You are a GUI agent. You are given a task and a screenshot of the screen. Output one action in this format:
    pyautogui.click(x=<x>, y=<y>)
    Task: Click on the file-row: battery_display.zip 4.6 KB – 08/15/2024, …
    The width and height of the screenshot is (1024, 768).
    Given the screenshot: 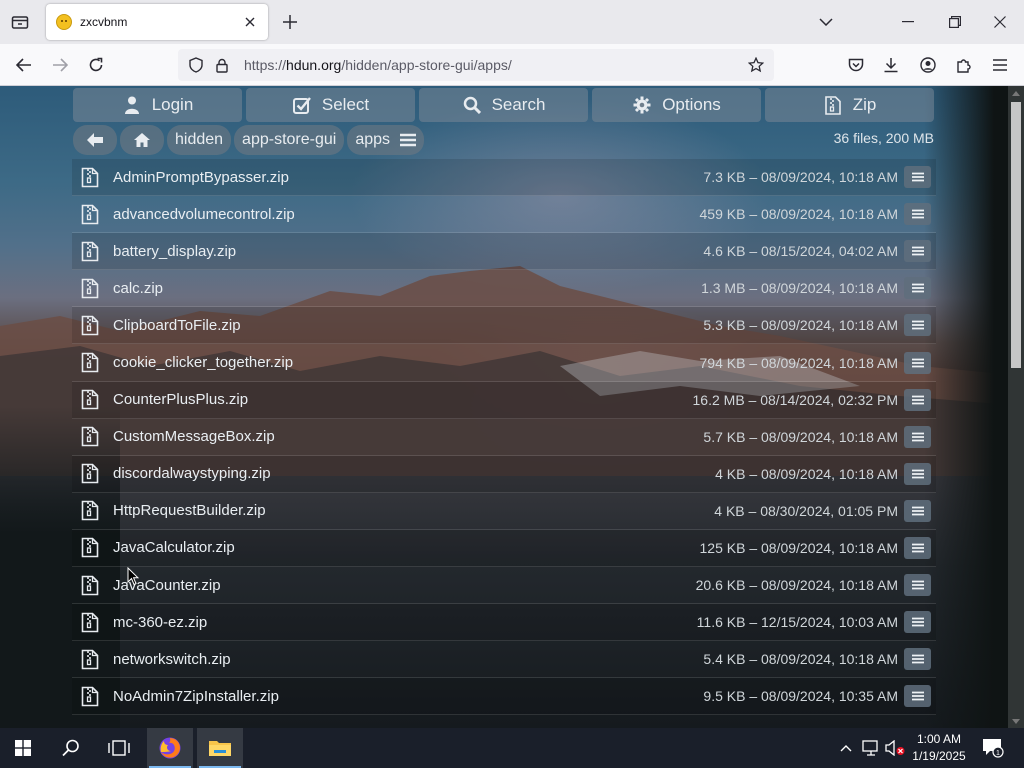 What is the action you would take?
    pyautogui.click(x=504, y=252)
    